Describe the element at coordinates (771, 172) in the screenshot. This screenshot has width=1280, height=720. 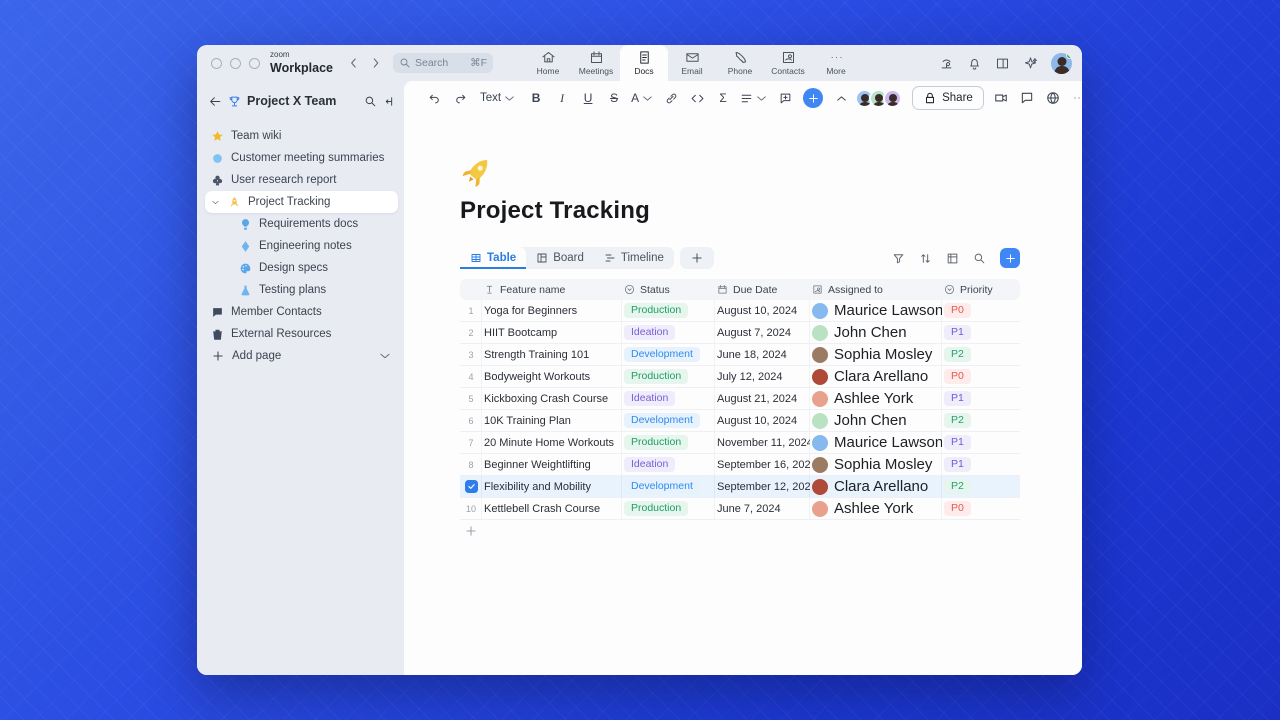
I see `doc-emoji-rocket-icon` at that location.